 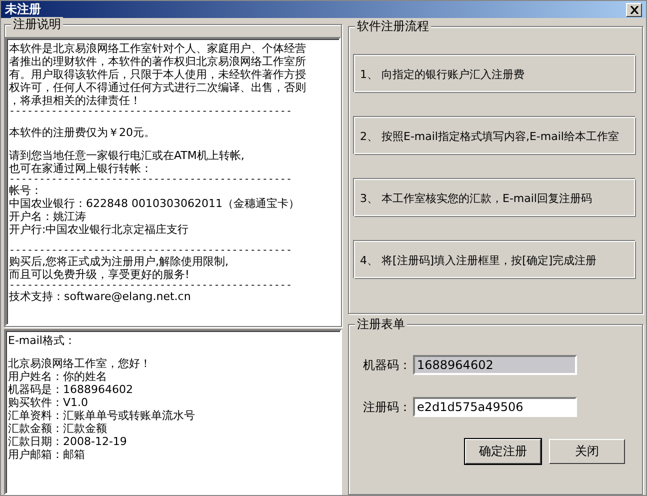 I want to click on text-line: 权许可，任何人不得通过任何方式进行二次编译、出售，否则, so click(x=158, y=87).